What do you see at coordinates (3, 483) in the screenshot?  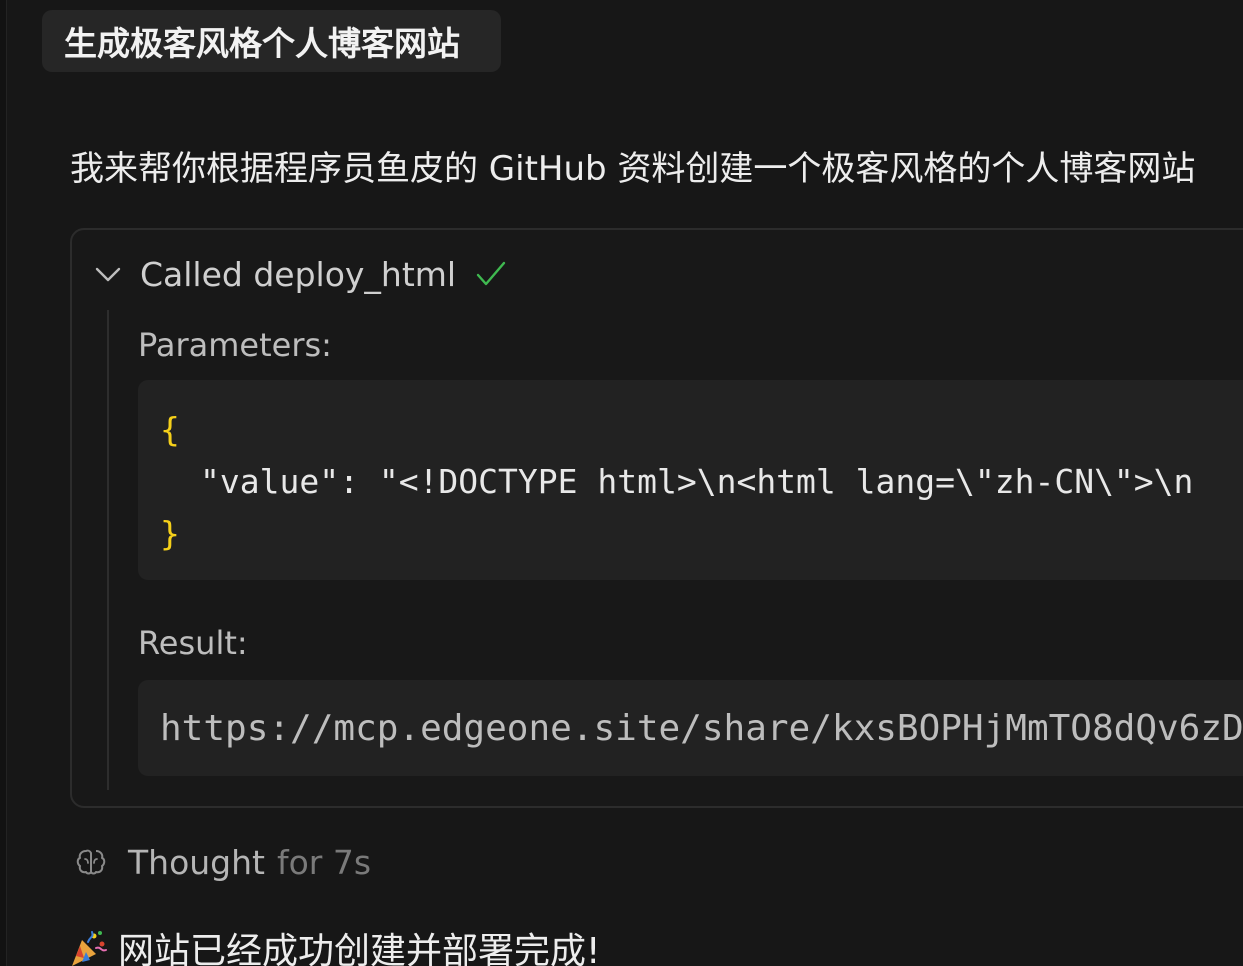 I see `left-rail` at bounding box center [3, 483].